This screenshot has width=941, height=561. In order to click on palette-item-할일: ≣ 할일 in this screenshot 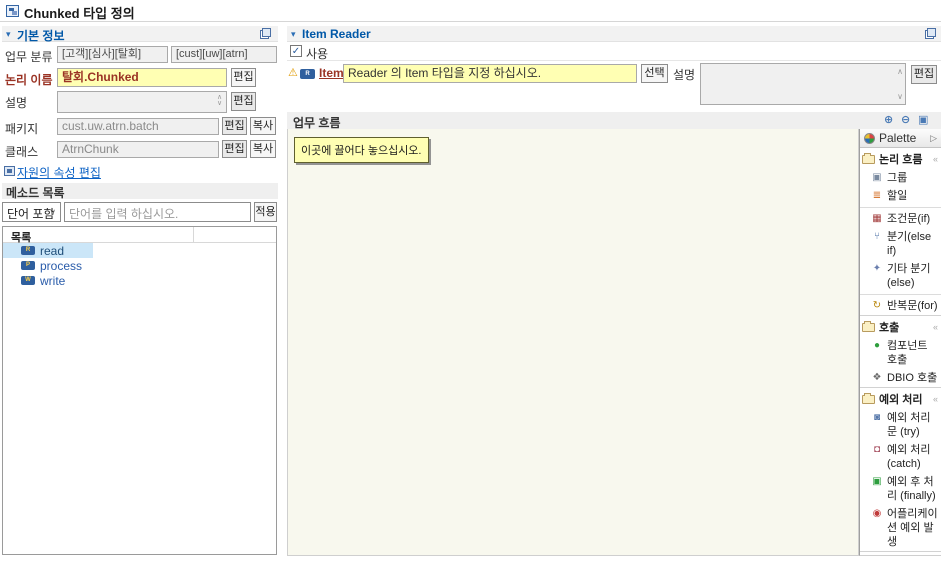, I will do `click(900, 196)`.